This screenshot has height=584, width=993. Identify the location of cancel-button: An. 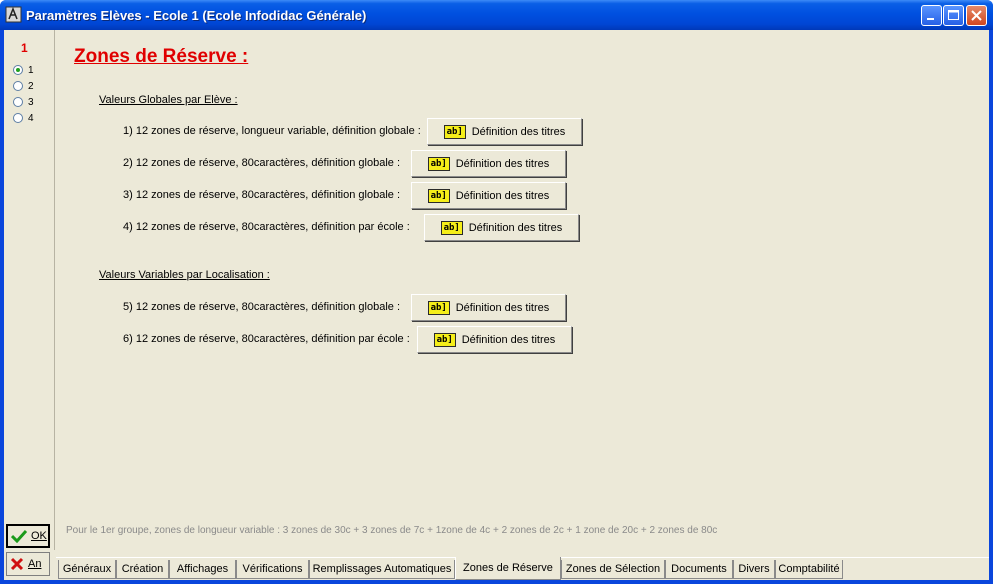
(28, 564).